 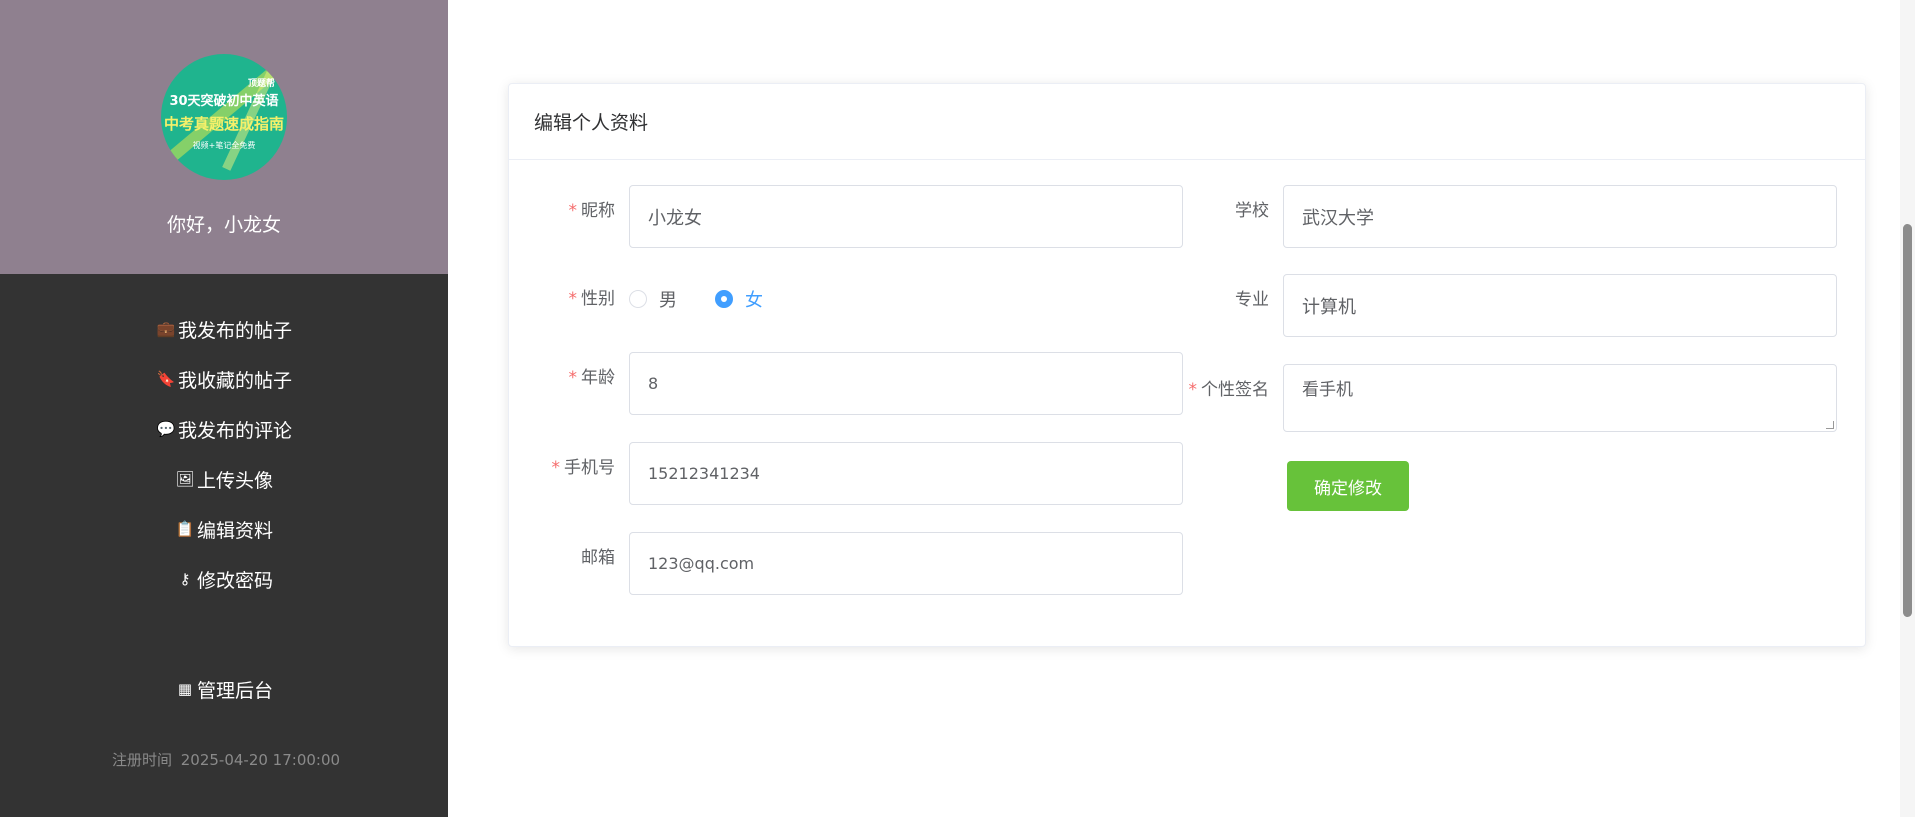 What do you see at coordinates (906, 383) in the screenshot?
I see `age-input: 8` at bounding box center [906, 383].